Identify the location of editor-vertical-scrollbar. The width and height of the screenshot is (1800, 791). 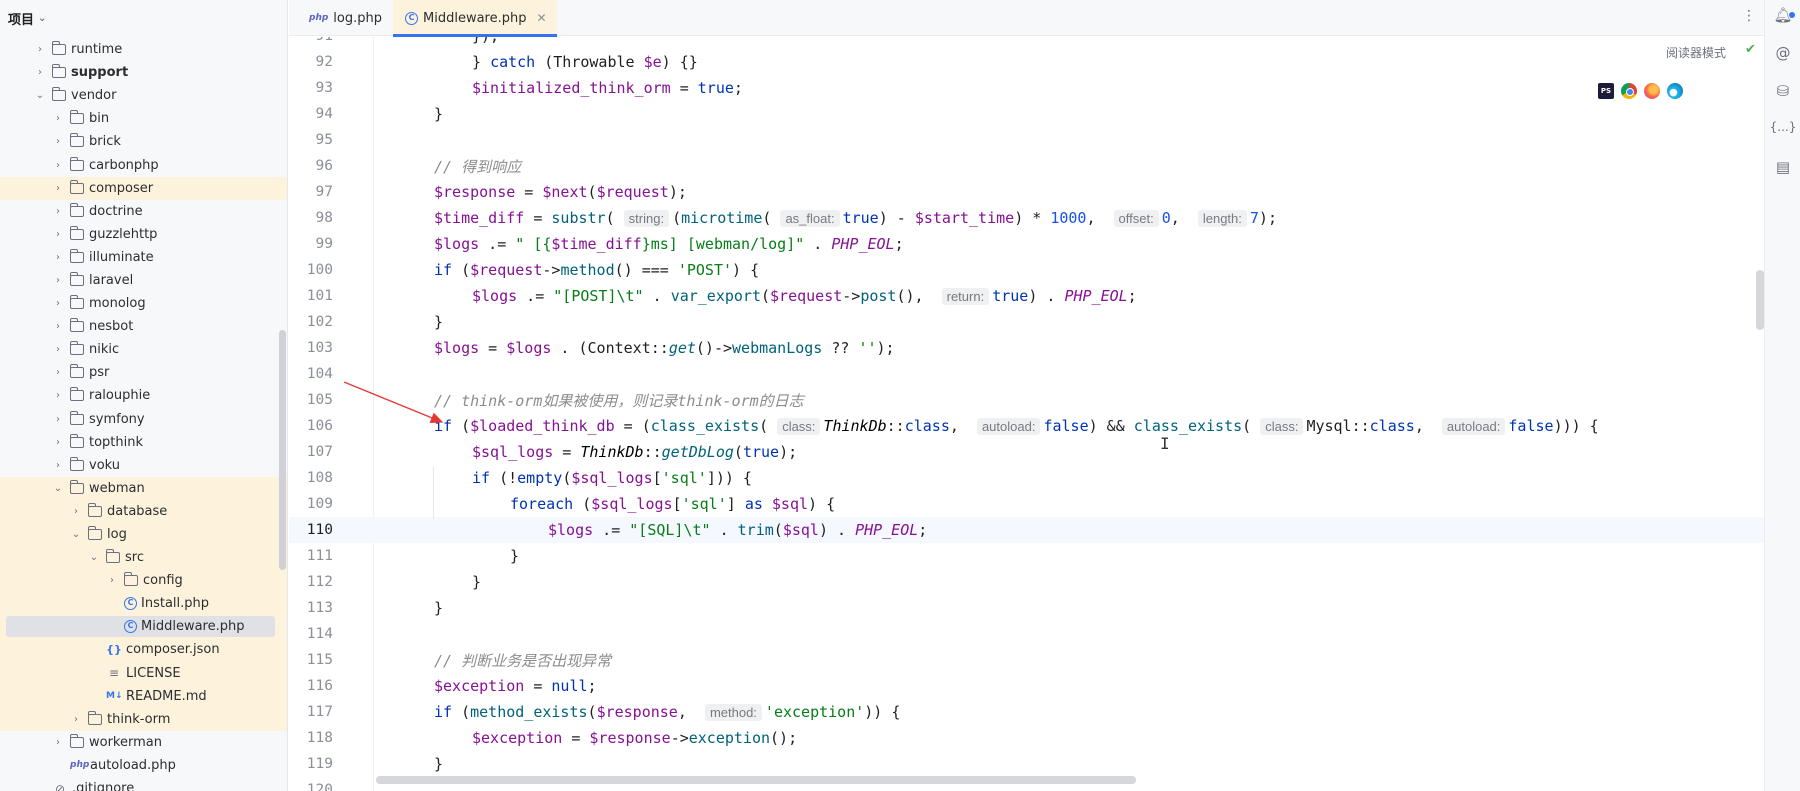
(1760, 300).